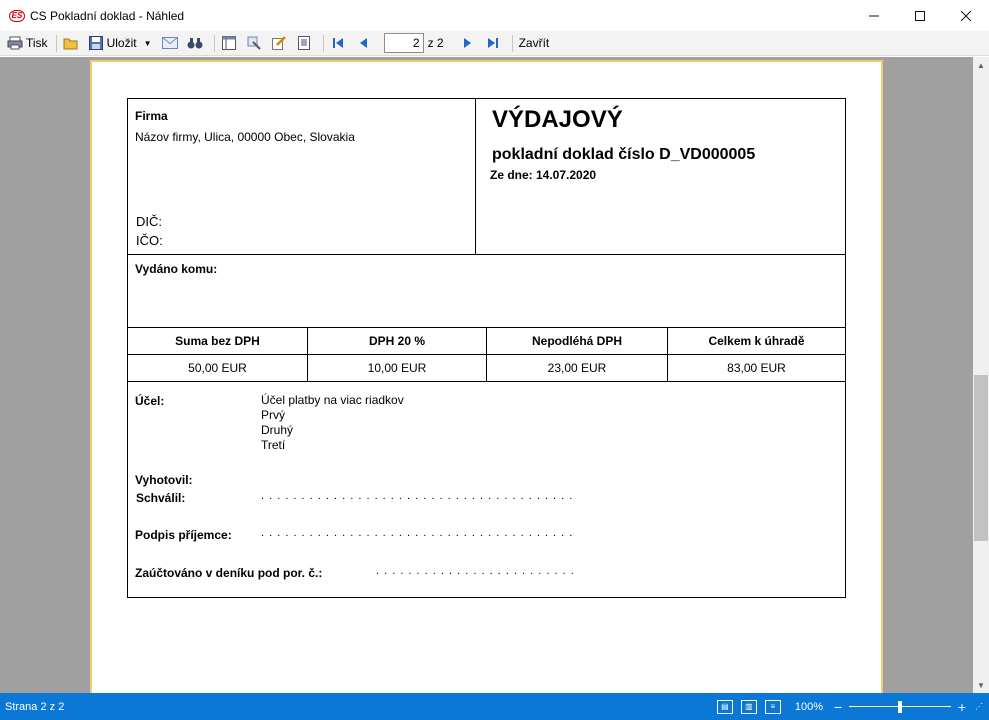 This screenshot has width=989, height=720. What do you see at coordinates (149, 221) in the screenshot?
I see `dic-label: DIČ:` at bounding box center [149, 221].